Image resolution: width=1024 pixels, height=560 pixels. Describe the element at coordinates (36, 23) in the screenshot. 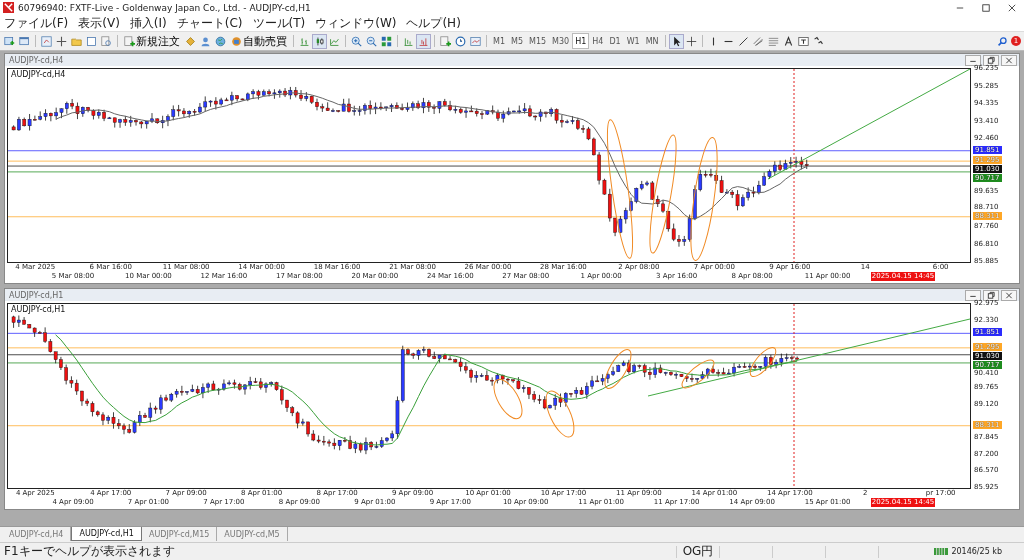

I see `menu-item: ファイル(F)` at that location.